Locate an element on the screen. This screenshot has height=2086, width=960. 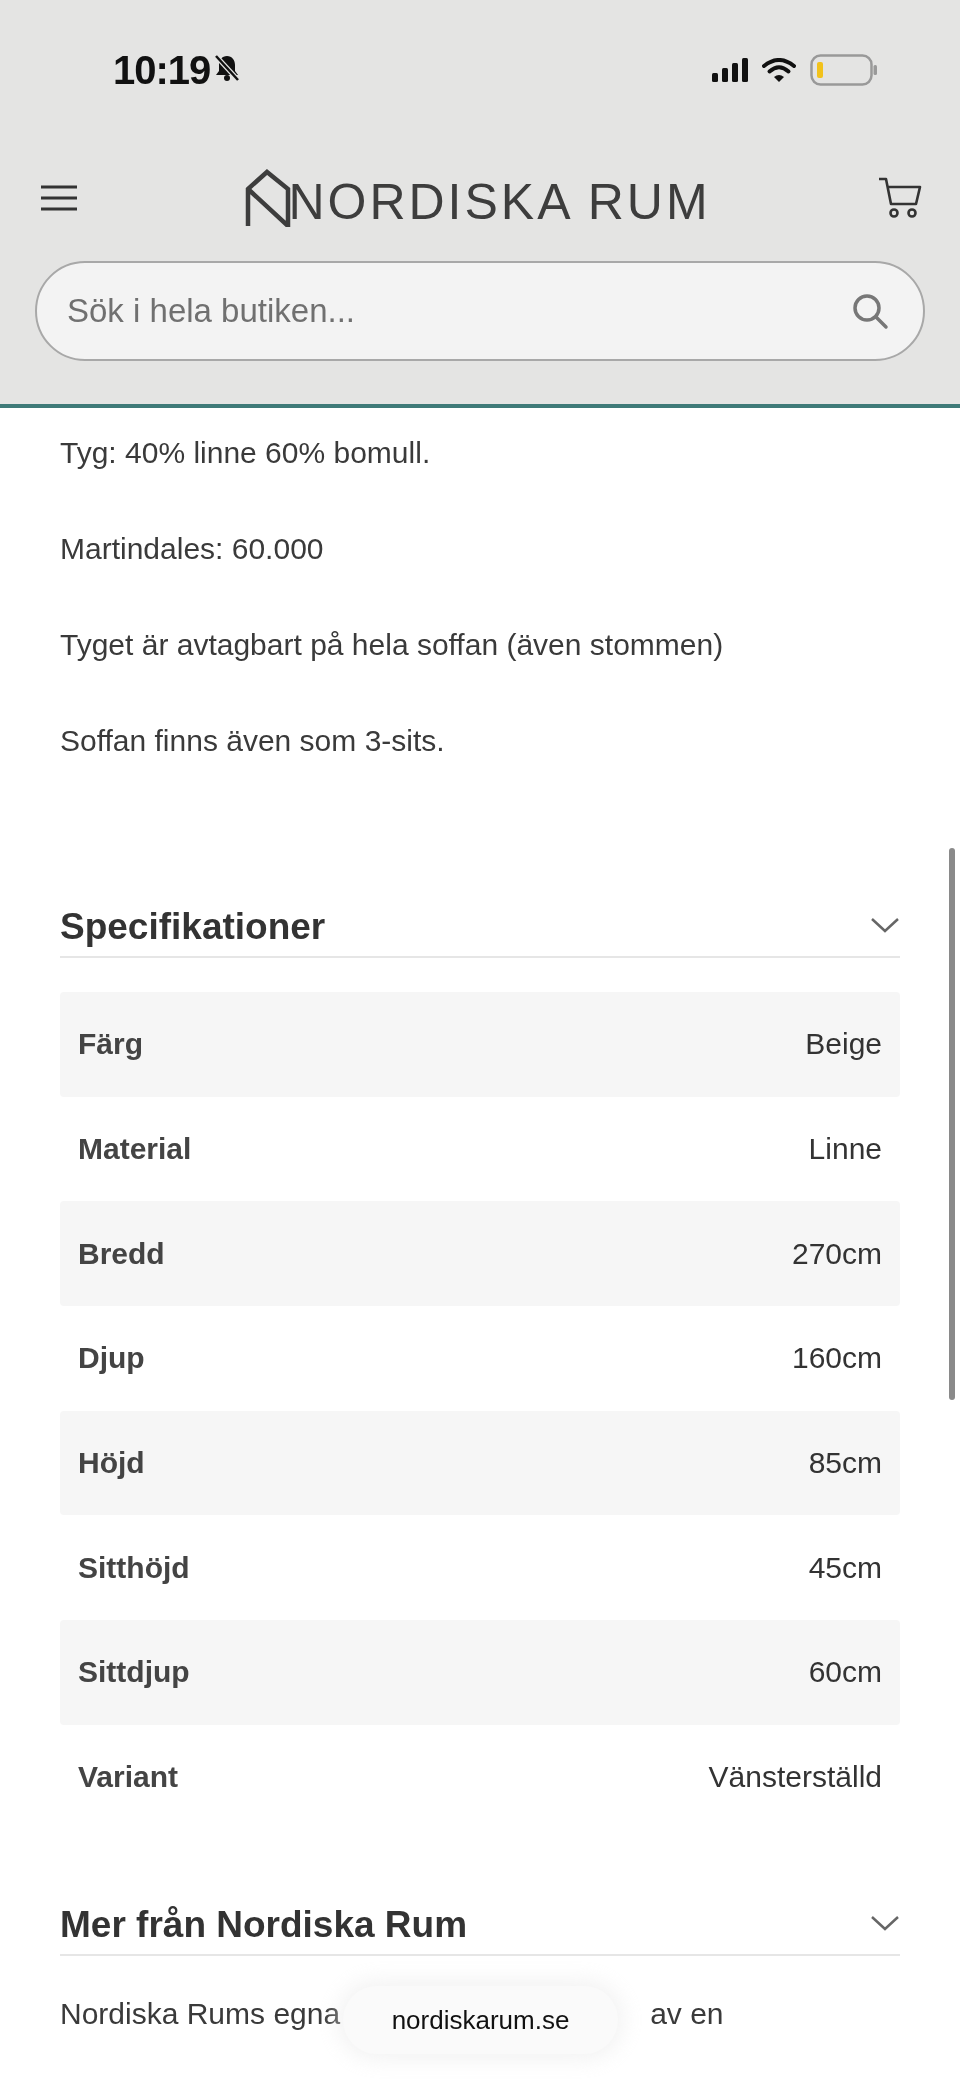
spec-value: Beige is located at coordinates (843, 1044).